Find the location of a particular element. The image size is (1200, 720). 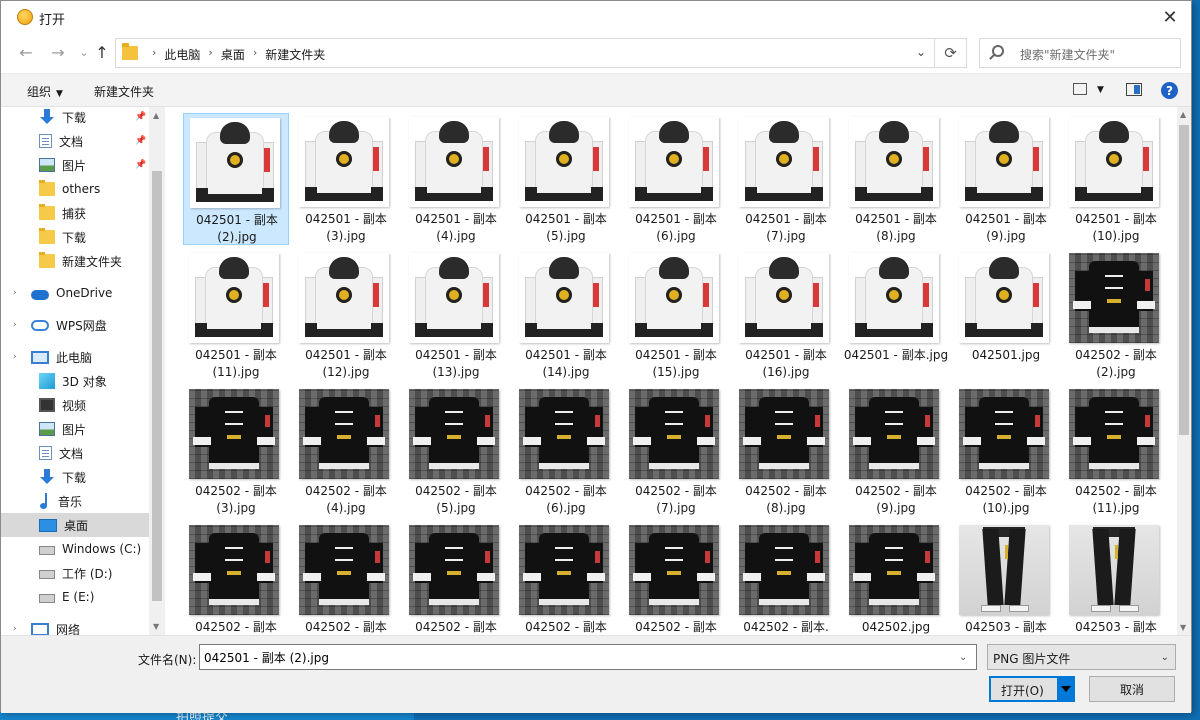

help-icon: ? is located at coordinates (1169, 90).